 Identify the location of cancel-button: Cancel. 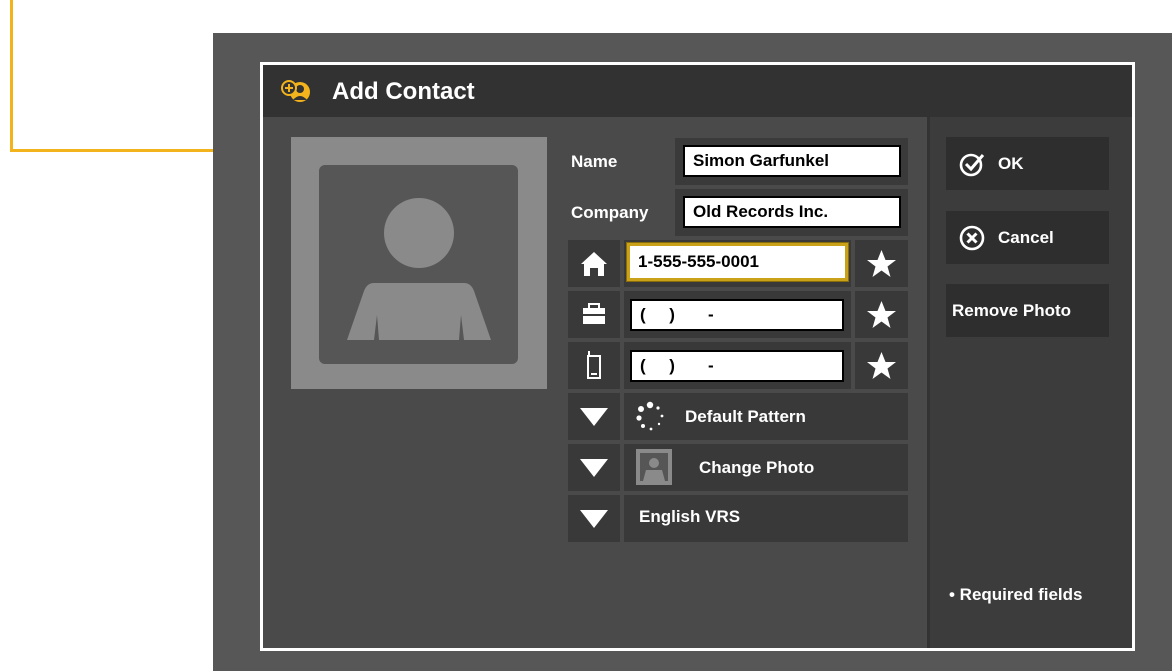
(1027, 237).